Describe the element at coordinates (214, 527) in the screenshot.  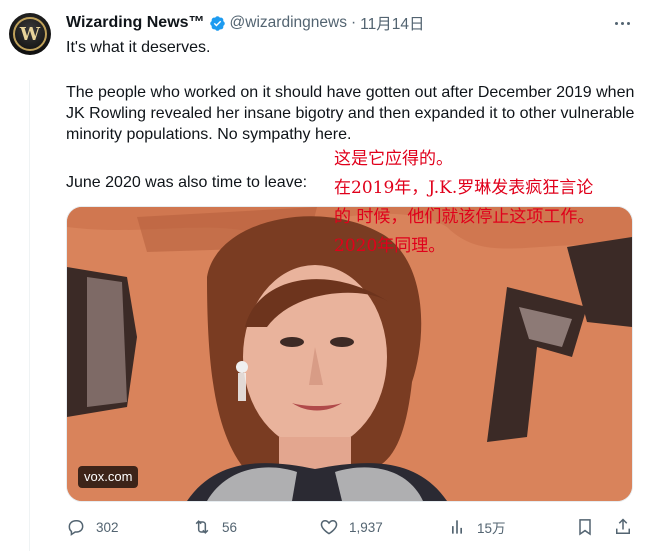
I see `retweet-button: 56` at that location.